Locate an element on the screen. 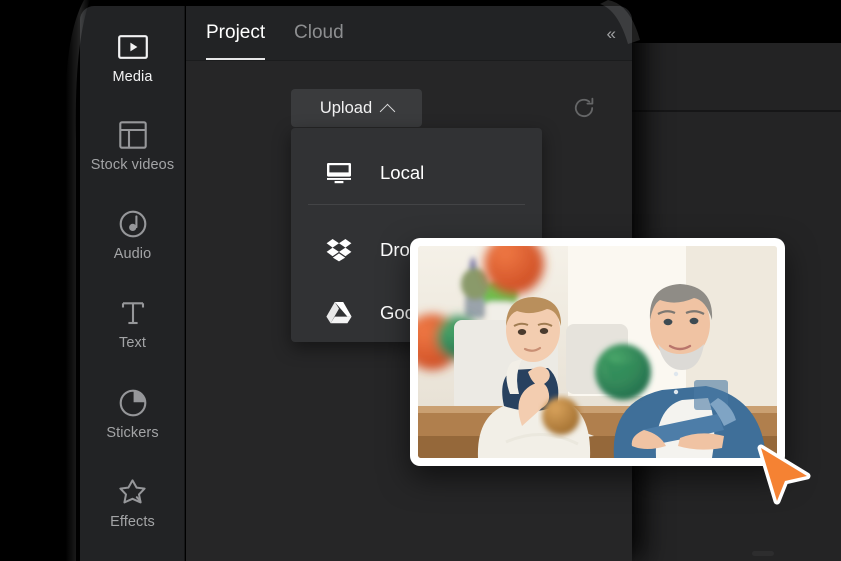  tab-project: Project is located at coordinates (236, 41).